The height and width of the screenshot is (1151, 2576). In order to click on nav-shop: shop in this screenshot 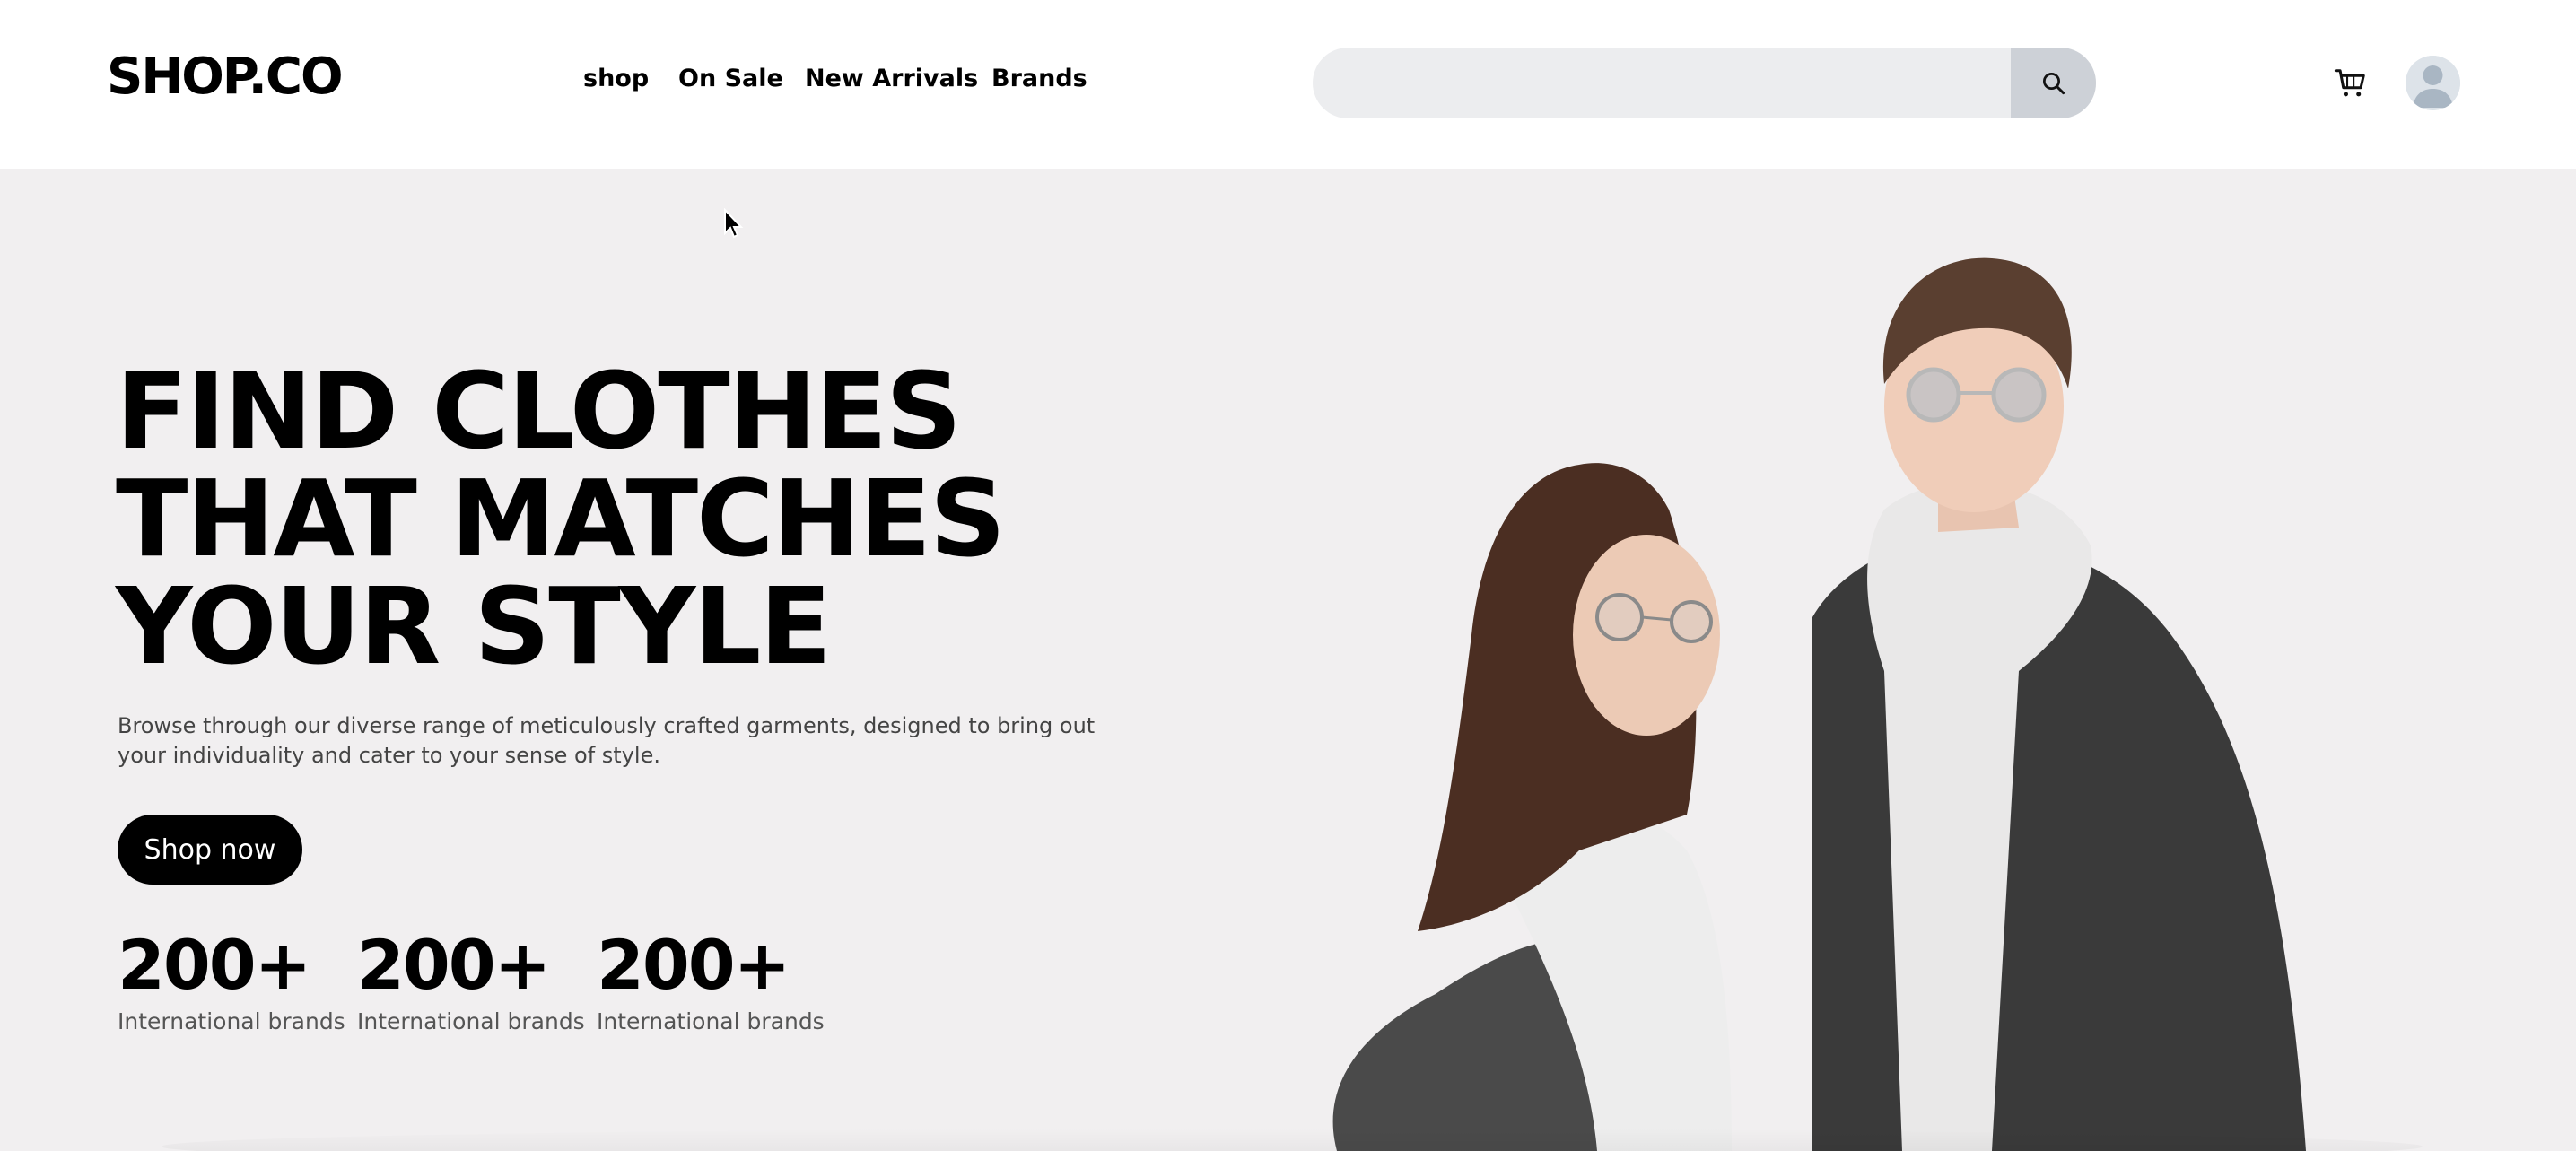, I will do `click(616, 79)`.